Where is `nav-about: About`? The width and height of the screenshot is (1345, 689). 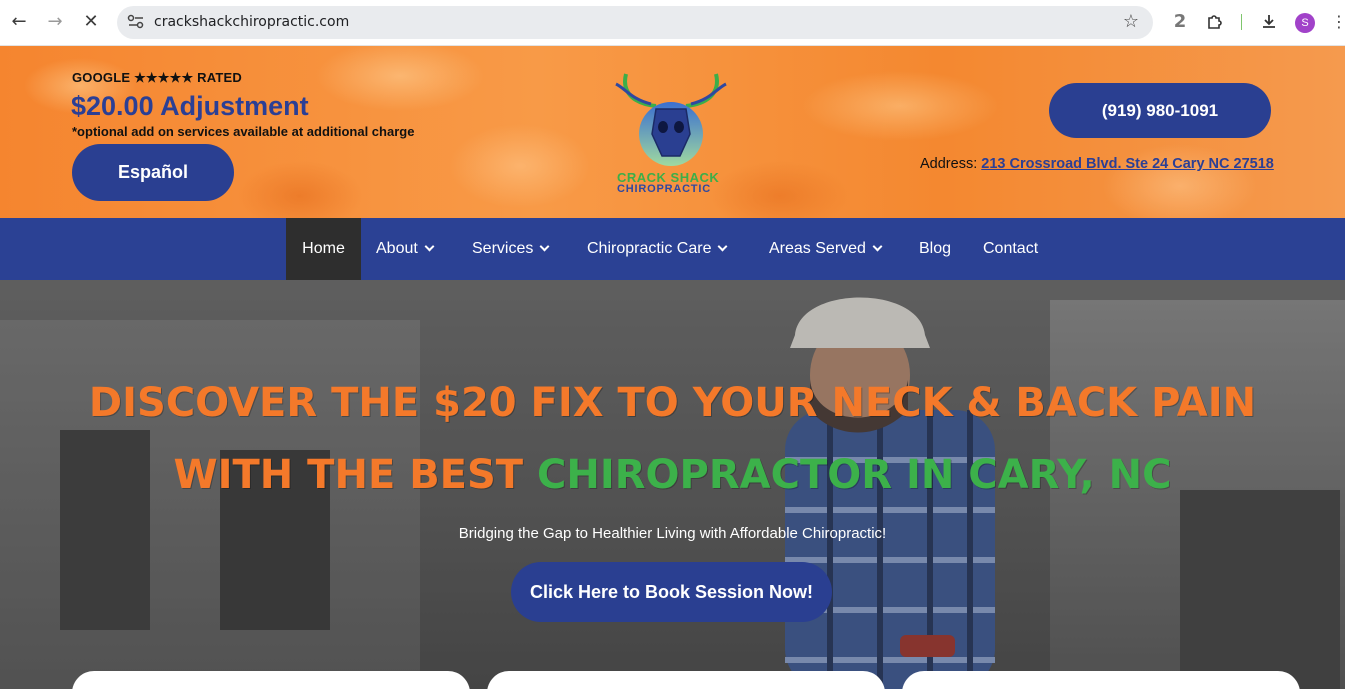
nav-about: About is located at coordinates (405, 249).